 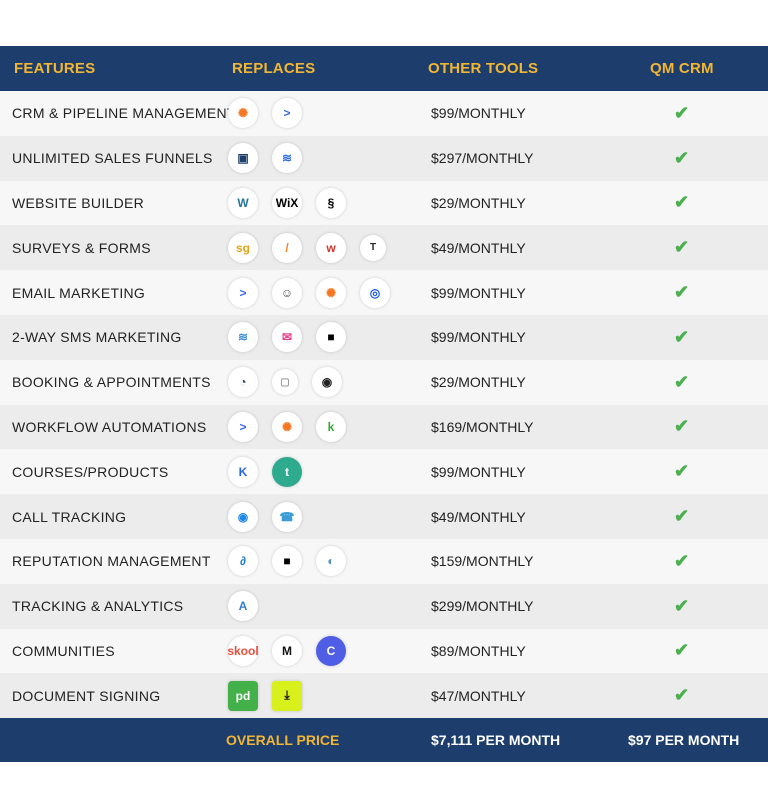 What do you see at coordinates (265, 113) in the screenshot?
I see `replaces-icons: ✺ >` at bounding box center [265, 113].